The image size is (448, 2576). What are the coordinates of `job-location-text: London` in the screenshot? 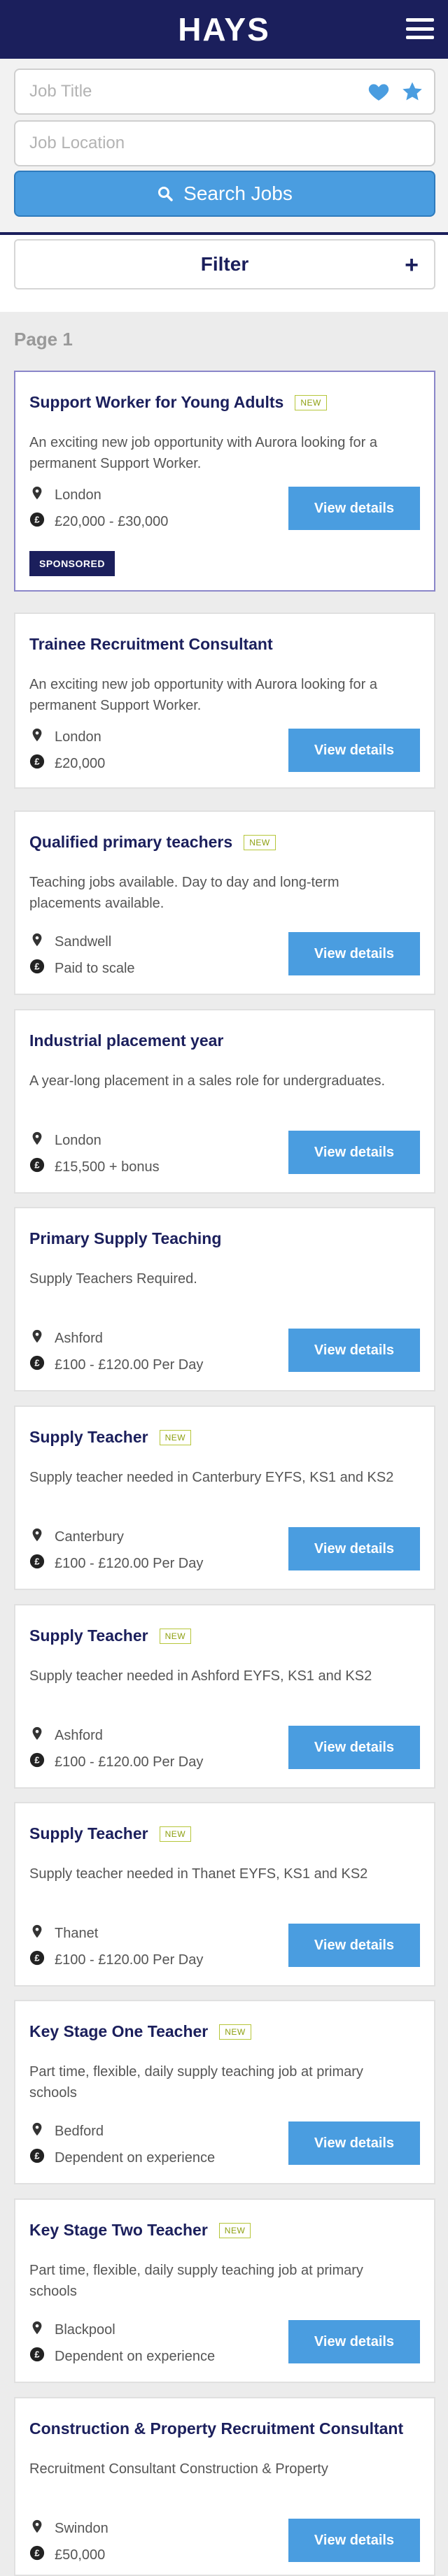 It's located at (78, 1140).